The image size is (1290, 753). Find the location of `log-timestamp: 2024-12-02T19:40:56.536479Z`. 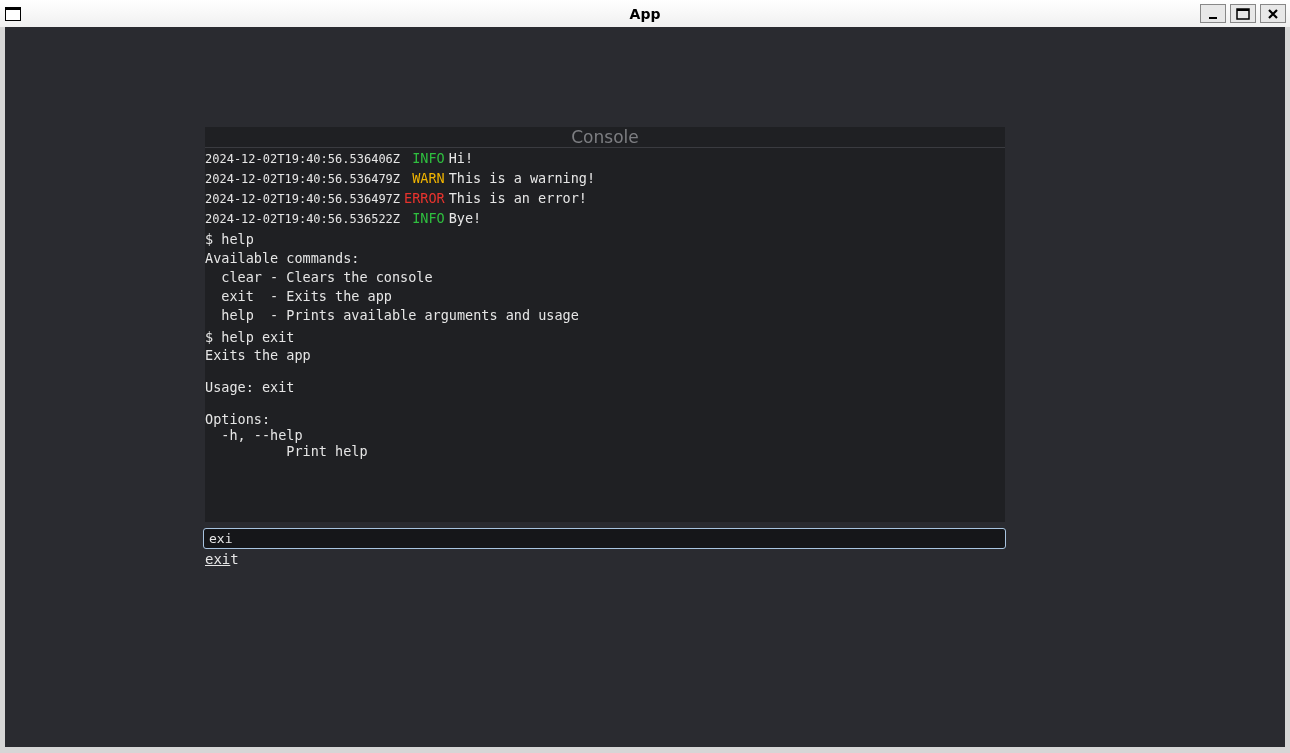

log-timestamp: 2024-12-02T19:40:56.536479Z is located at coordinates (303, 179).